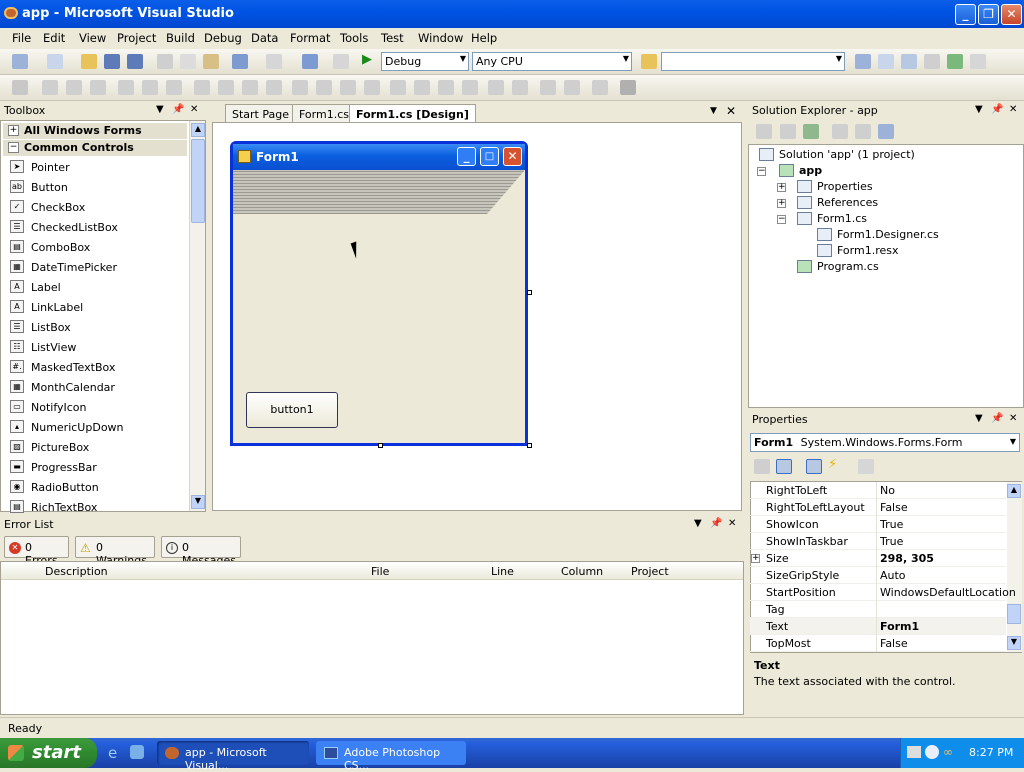  What do you see at coordinates (628, 87) in the screenshot?
I see `lock-controls-icon` at bounding box center [628, 87].